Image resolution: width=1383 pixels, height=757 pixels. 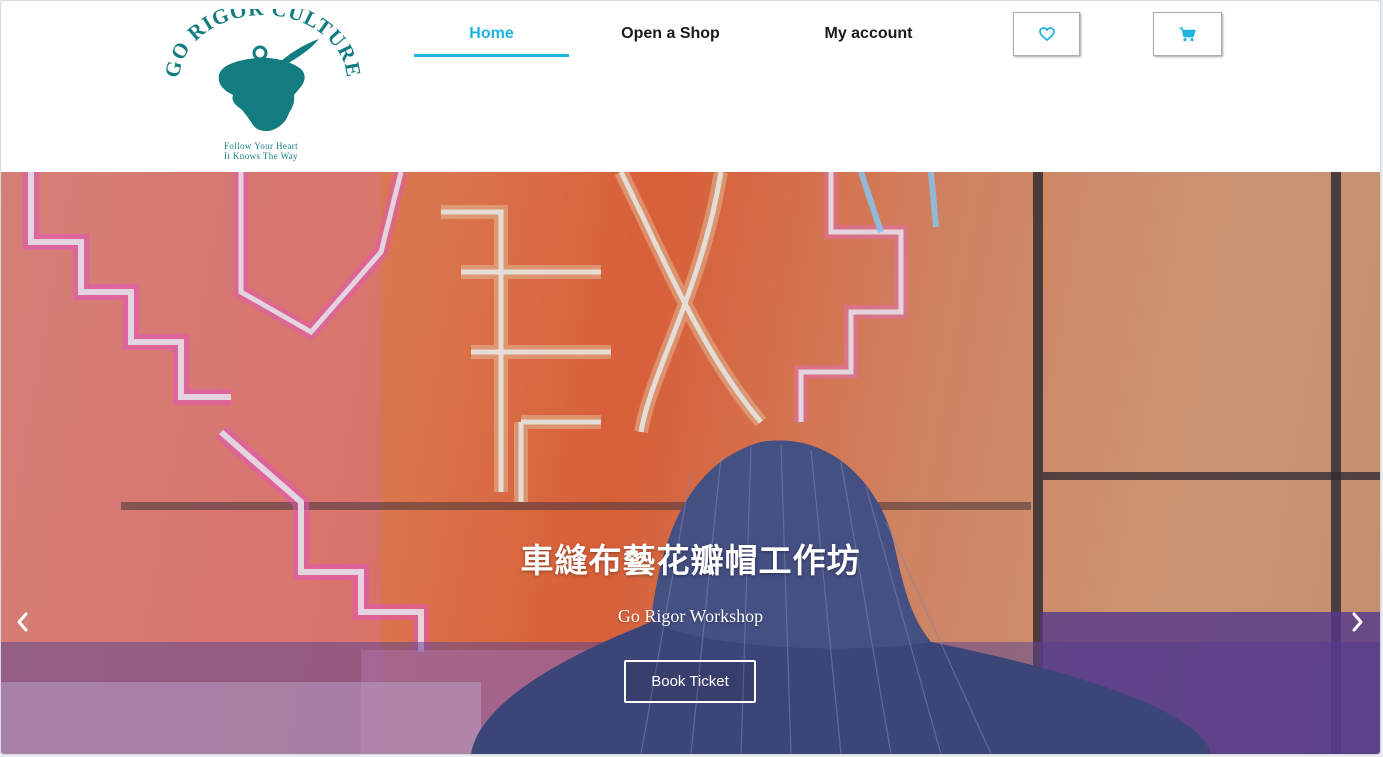 I want to click on nav-home: Home, so click(x=491, y=39).